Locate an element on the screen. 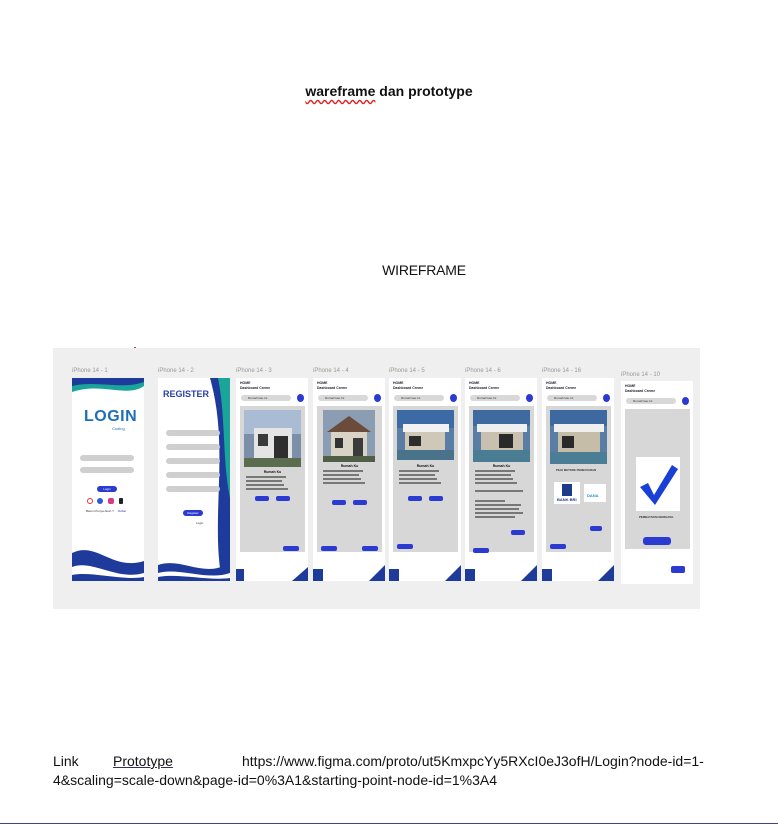  password-field is located at coordinates (107, 470).